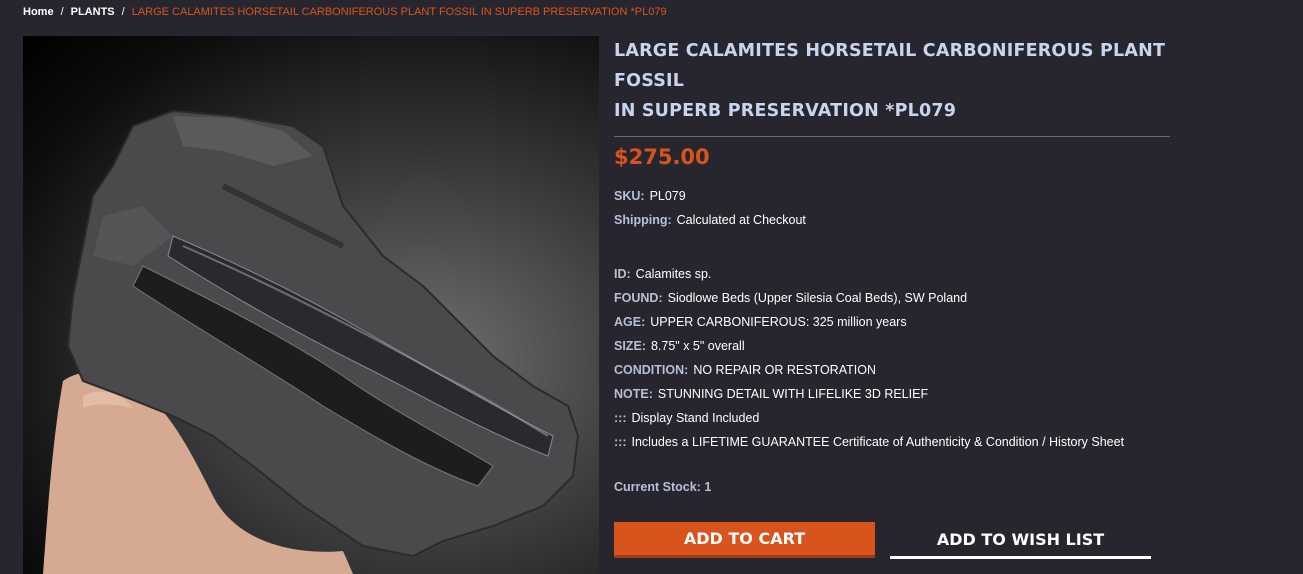 The width and height of the screenshot is (1303, 574). What do you see at coordinates (638, 298) in the screenshot?
I see `detail-label: FOUND:` at bounding box center [638, 298].